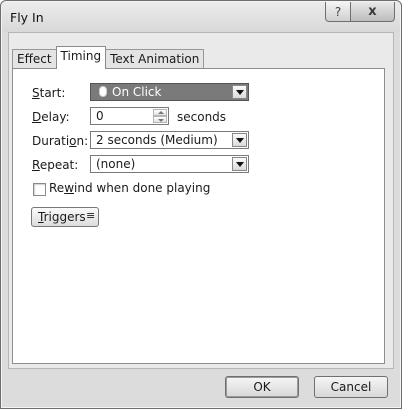 The width and height of the screenshot is (402, 409). What do you see at coordinates (103, 91) in the screenshot?
I see `mouse-icon` at bounding box center [103, 91].